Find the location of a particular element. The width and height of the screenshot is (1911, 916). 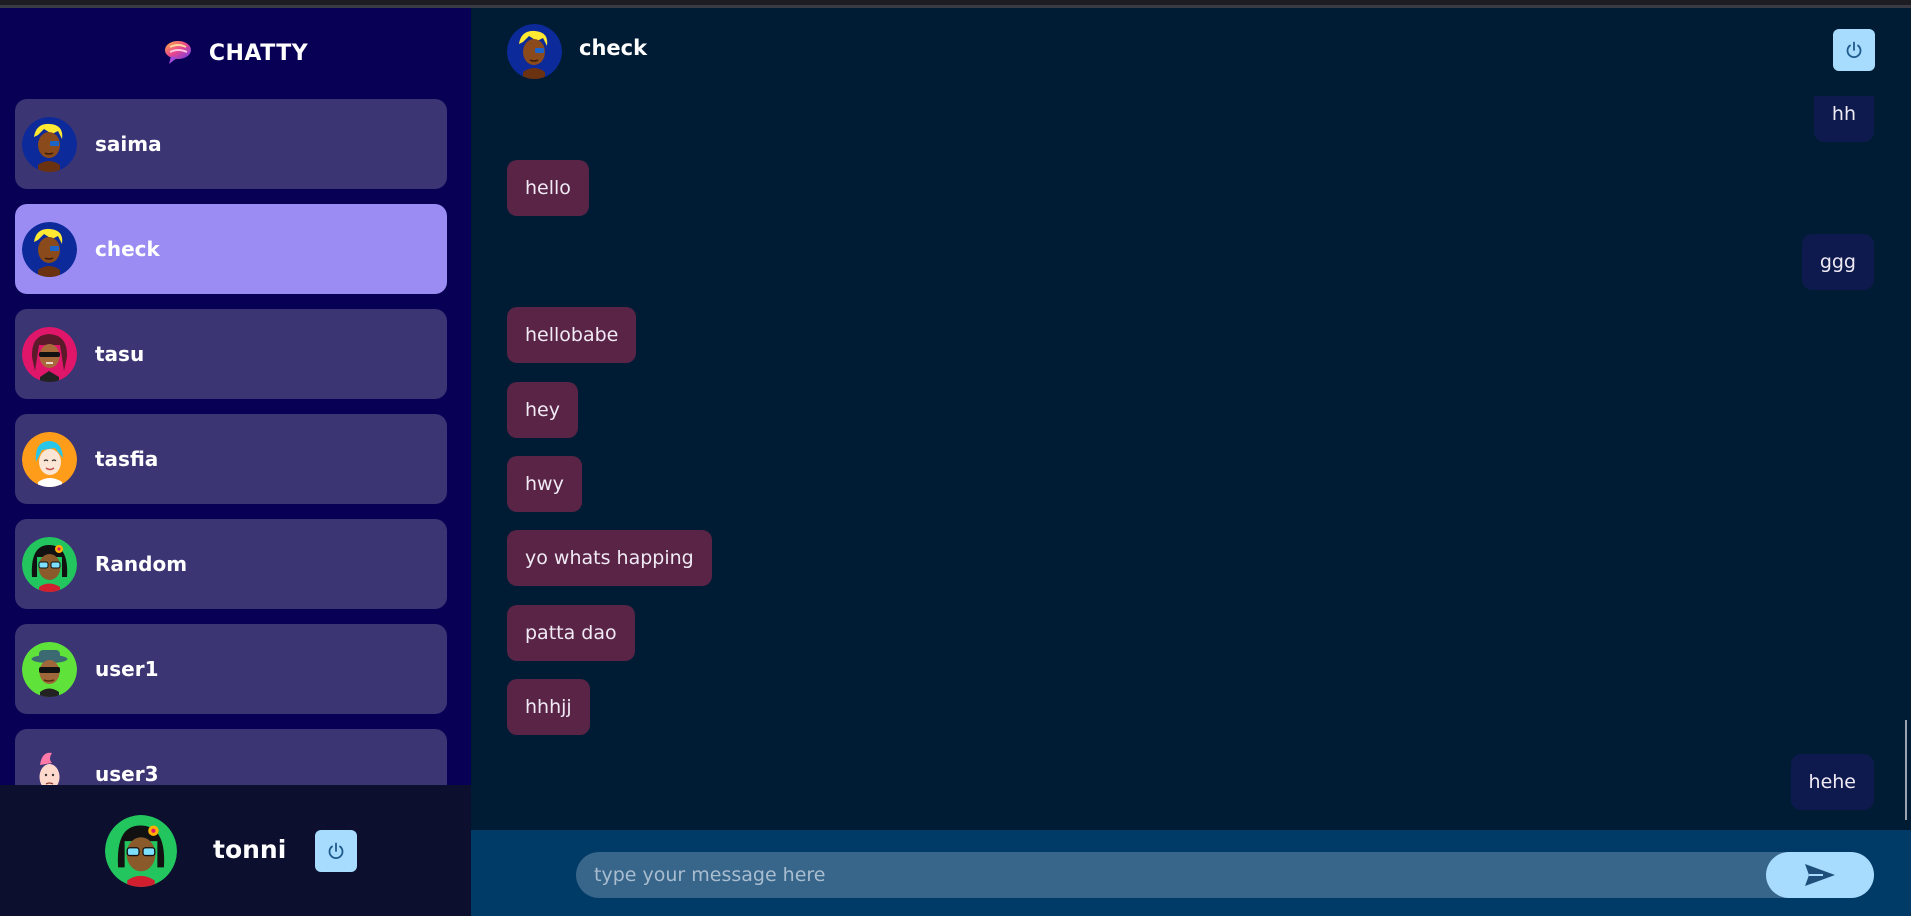

chat-bubble-logo-icon is located at coordinates (177, 52).